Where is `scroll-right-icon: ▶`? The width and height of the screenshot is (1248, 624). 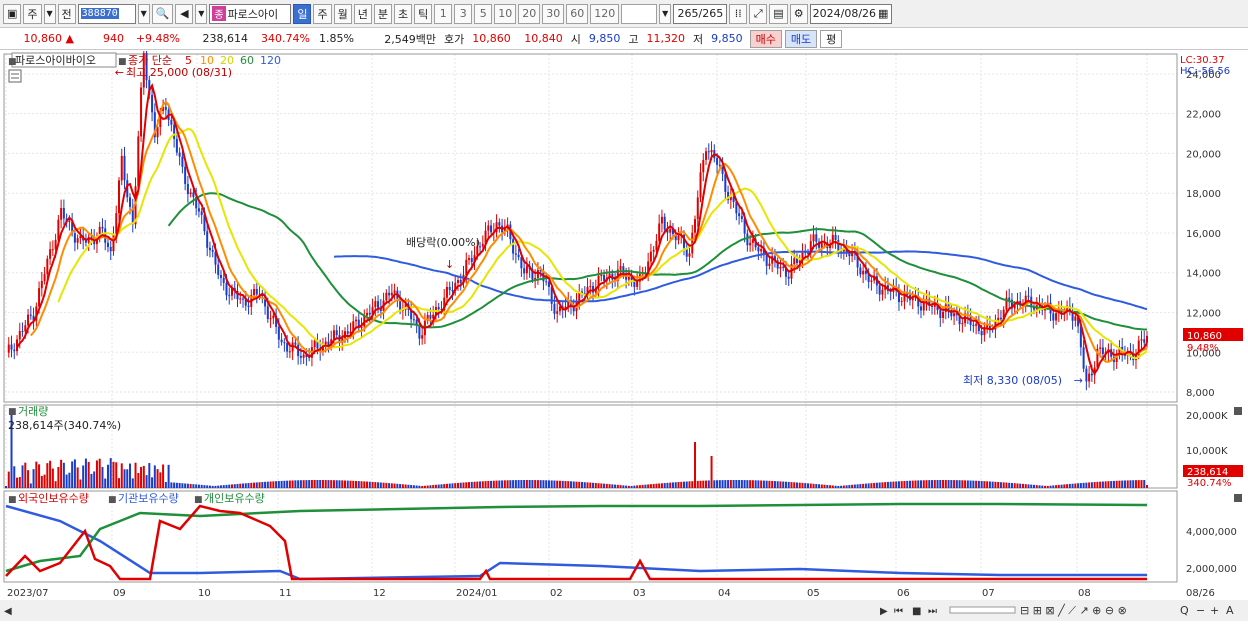 scroll-right-icon: ▶ is located at coordinates (884, 611).